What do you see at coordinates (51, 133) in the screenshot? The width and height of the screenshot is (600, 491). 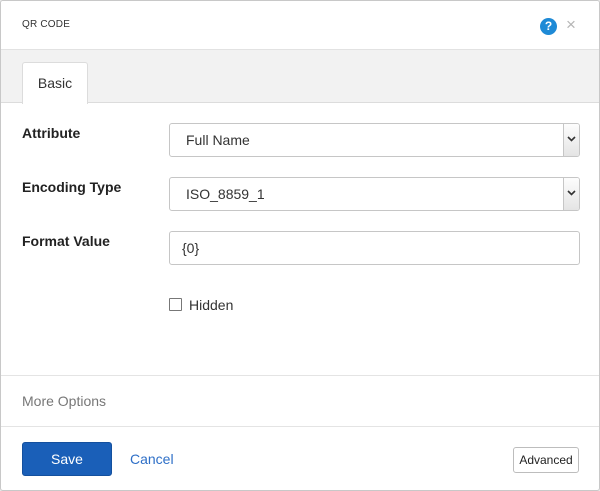 I see `attribute-label: Attribute` at bounding box center [51, 133].